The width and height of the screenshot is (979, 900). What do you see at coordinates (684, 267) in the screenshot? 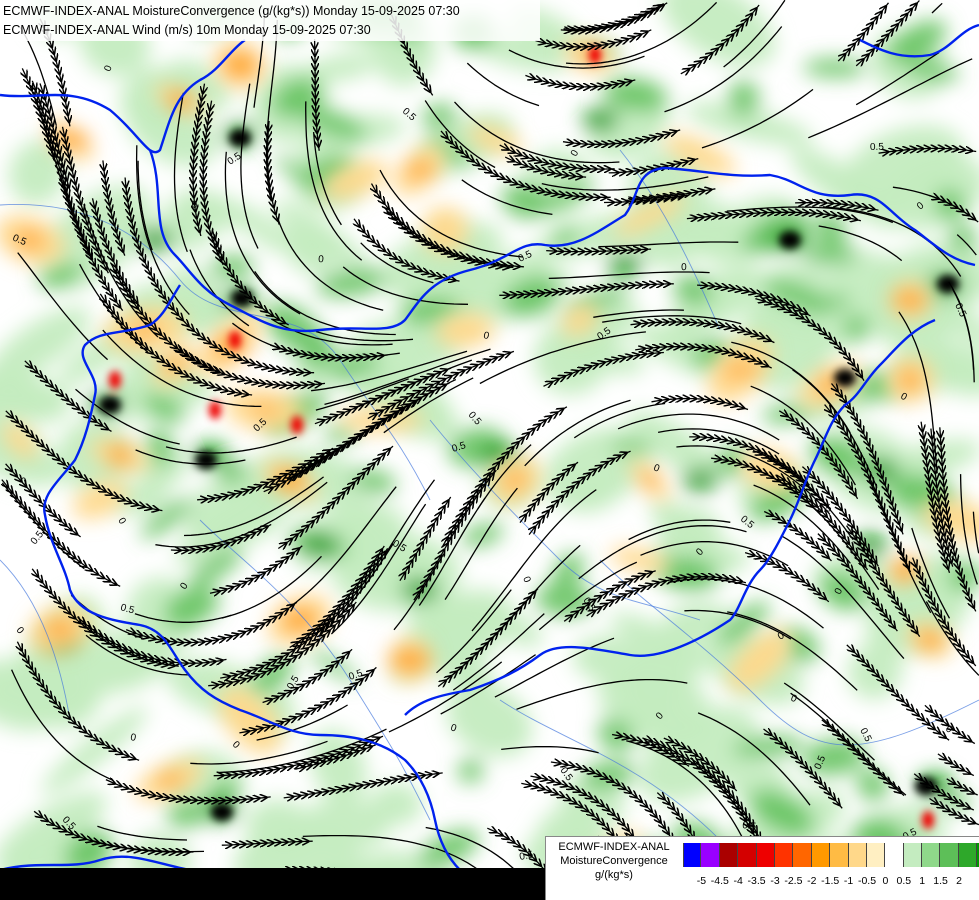
I see `contour-label: 0` at bounding box center [684, 267].